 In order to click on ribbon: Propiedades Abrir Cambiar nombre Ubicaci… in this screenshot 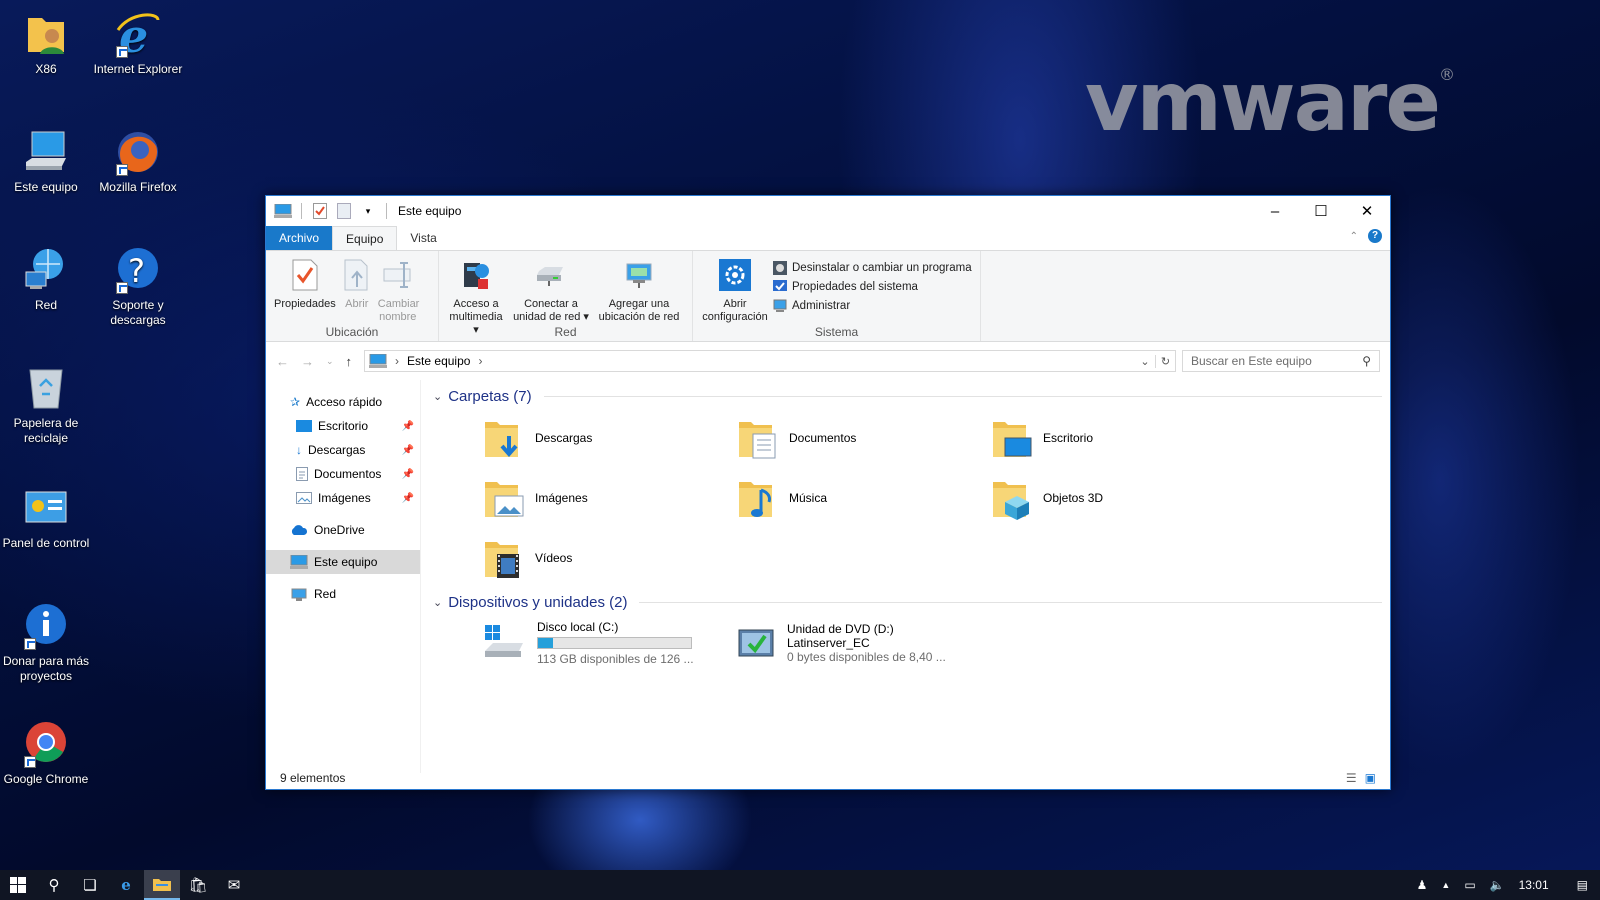, I will do `click(828, 296)`.